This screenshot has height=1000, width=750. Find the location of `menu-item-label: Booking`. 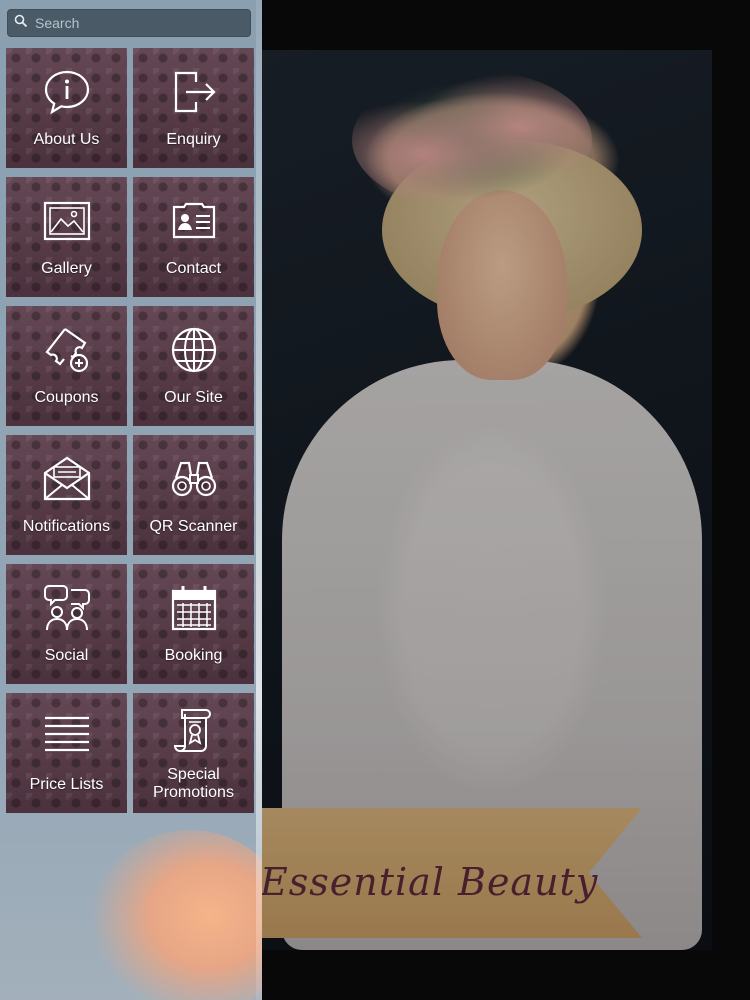

menu-item-label: Booking is located at coordinates (193, 655).